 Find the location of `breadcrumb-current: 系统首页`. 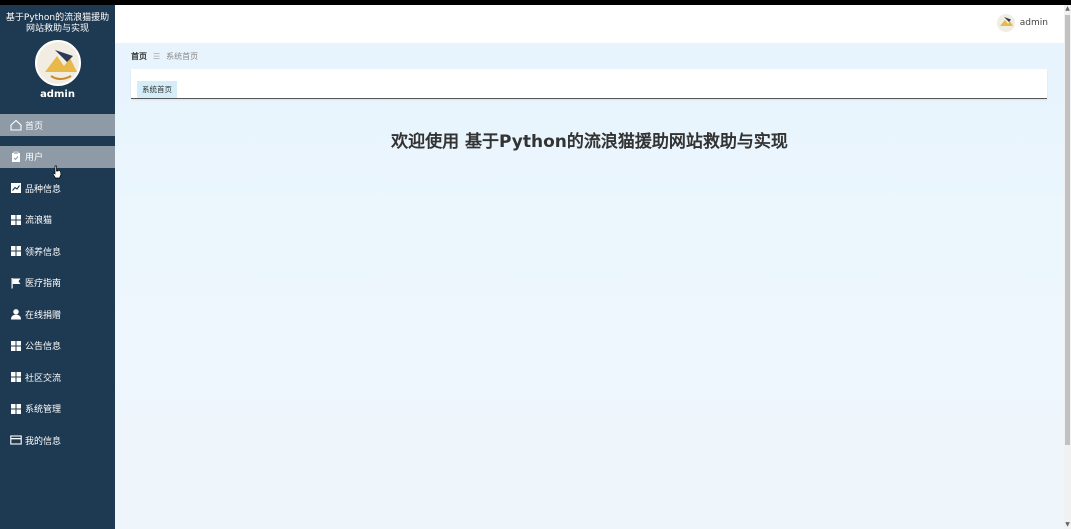

breadcrumb-current: 系统首页 is located at coordinates (182, 56).